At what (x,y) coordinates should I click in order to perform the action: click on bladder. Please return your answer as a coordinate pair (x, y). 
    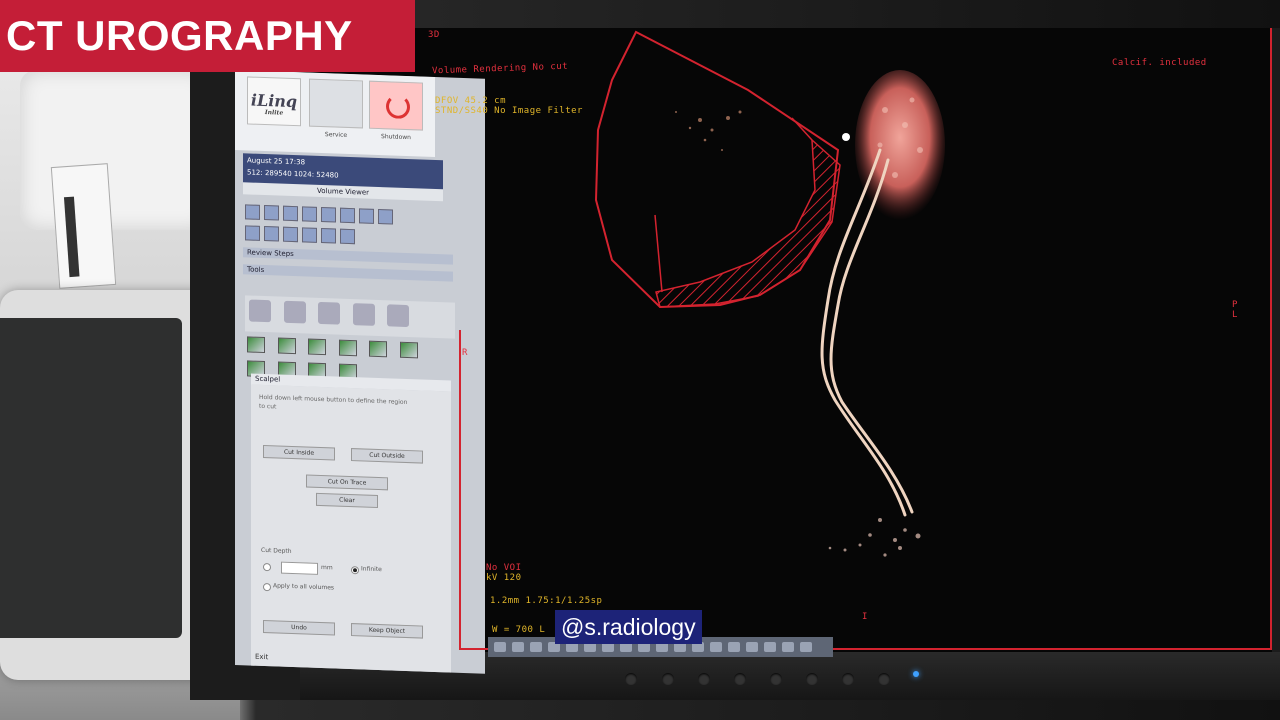
    Looking at the image, I should click on (874, 537).